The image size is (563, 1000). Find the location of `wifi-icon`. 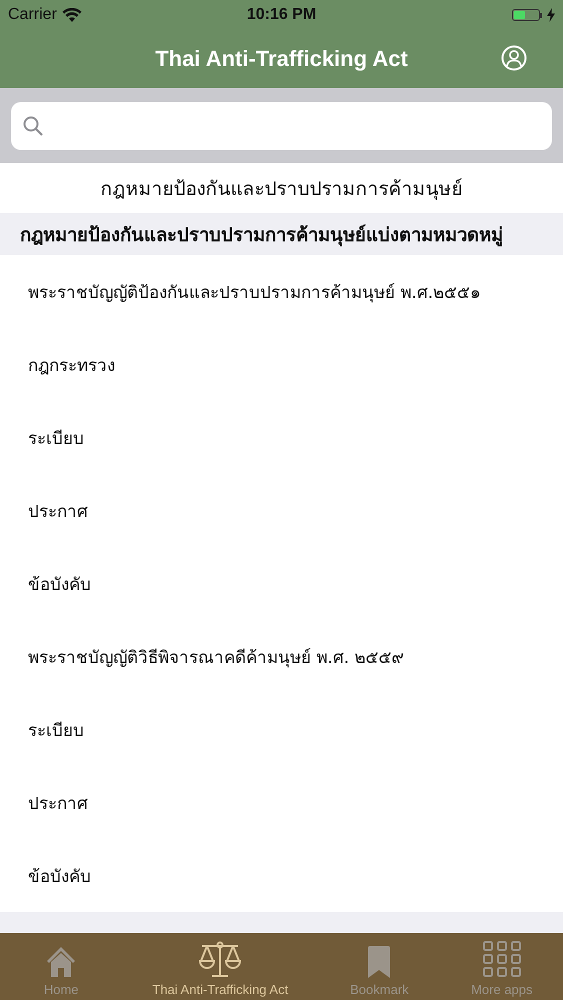

wifi-icon is located at coordinates (72, 15).